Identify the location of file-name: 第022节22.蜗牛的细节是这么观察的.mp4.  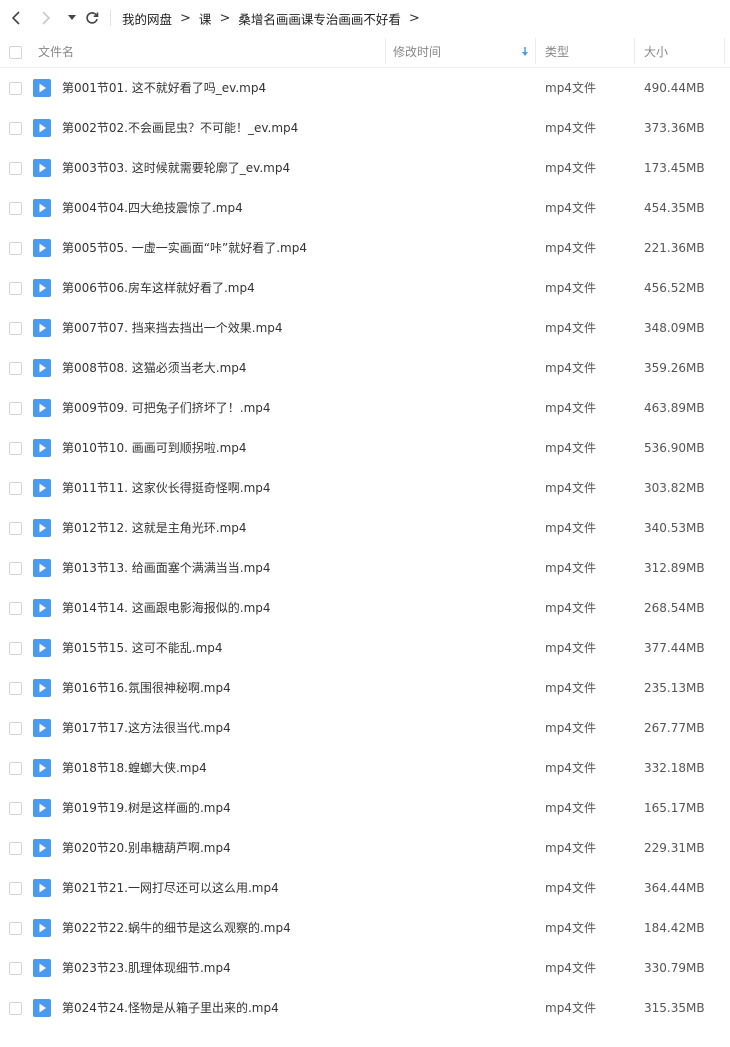
(176, 928).